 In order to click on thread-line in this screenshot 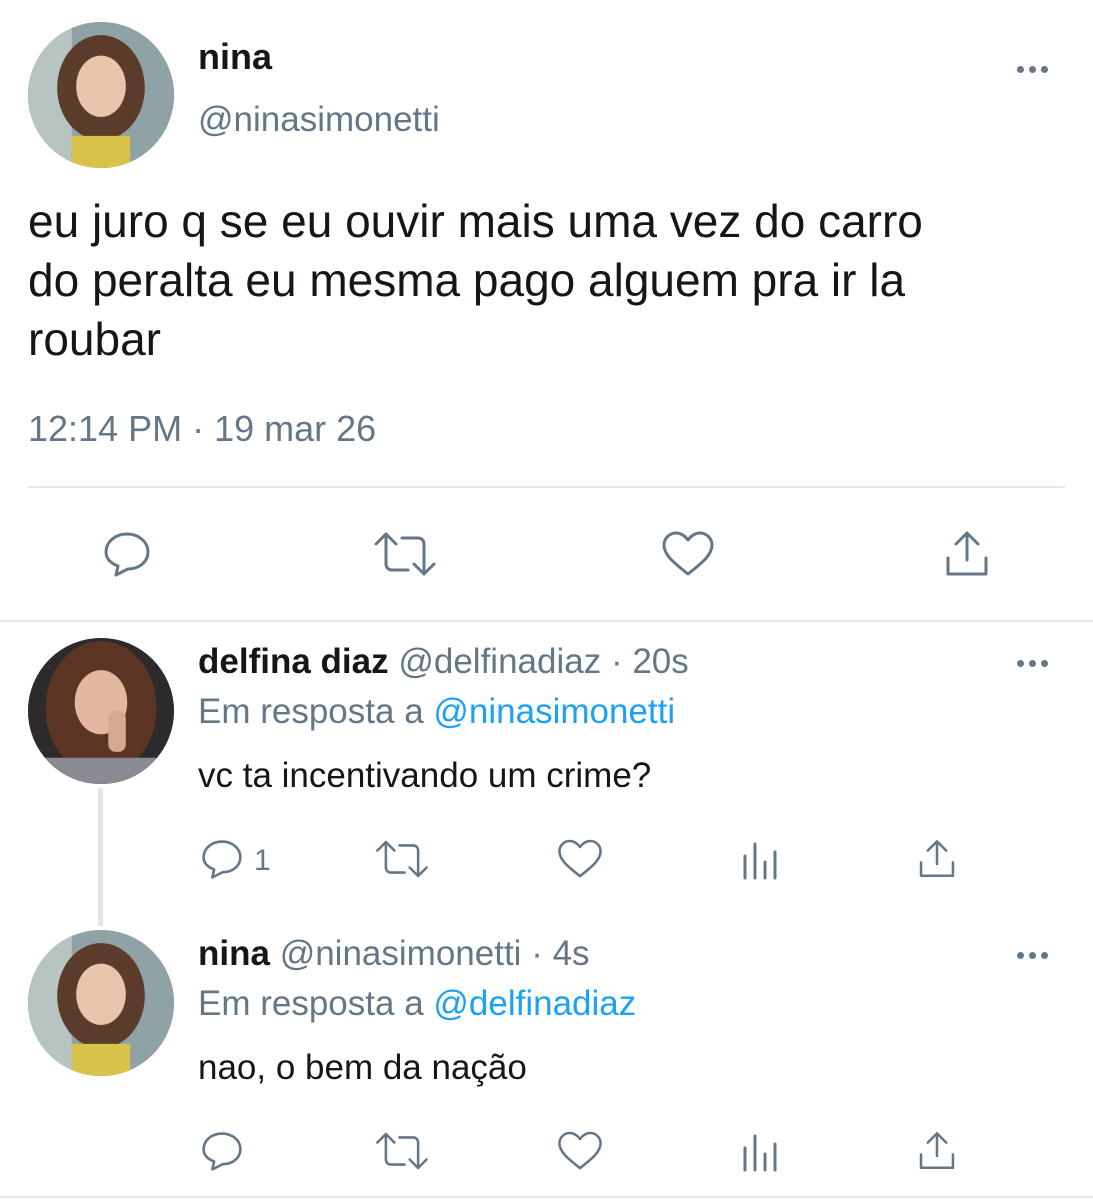, I will do `click(100, 857)`.